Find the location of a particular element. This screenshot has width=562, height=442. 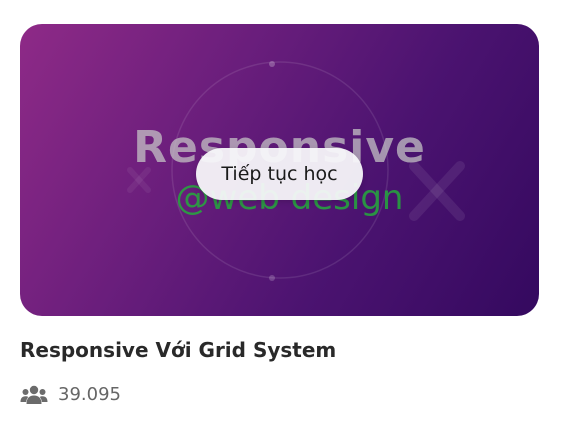

users-icon is located at coordinates (34, 395).